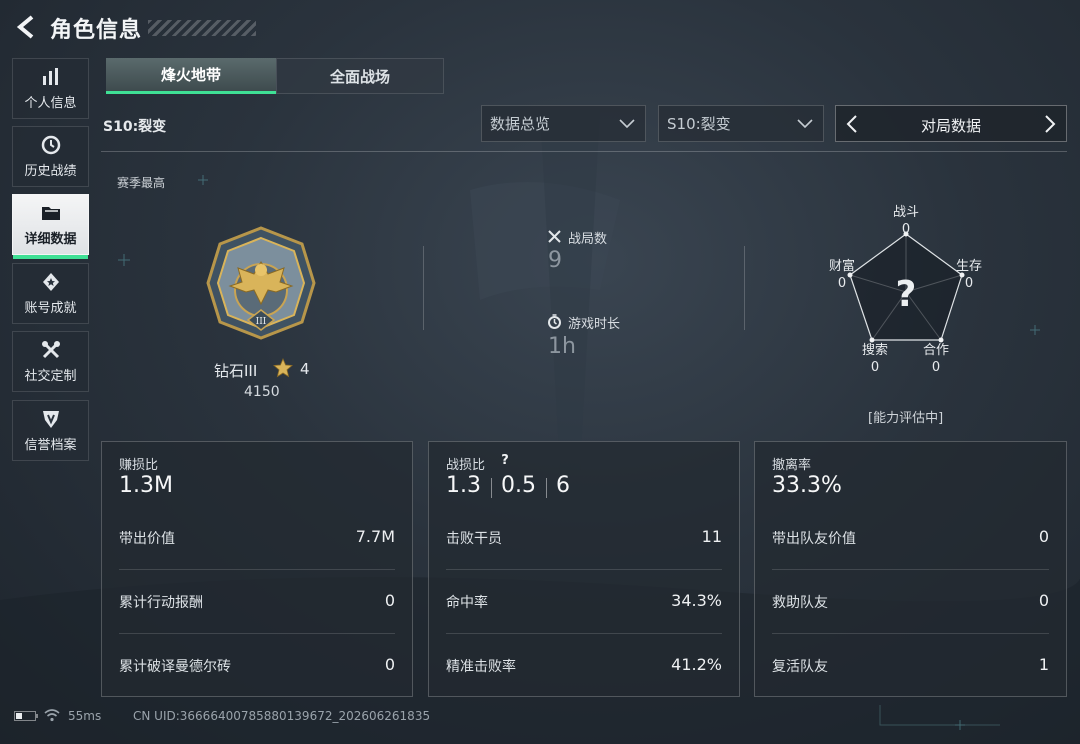 Image resolution: width=1080 pixels, height=744 pixels. What do you see at coordinates (792, 465) in the screenshot?
I see `panel-title: 撤离率` at bounding box center [792, 465].